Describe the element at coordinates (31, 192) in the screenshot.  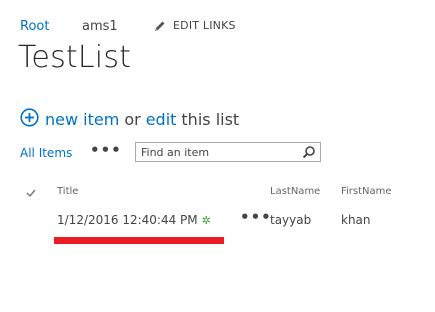
I see `checkmark-icon` at that location.